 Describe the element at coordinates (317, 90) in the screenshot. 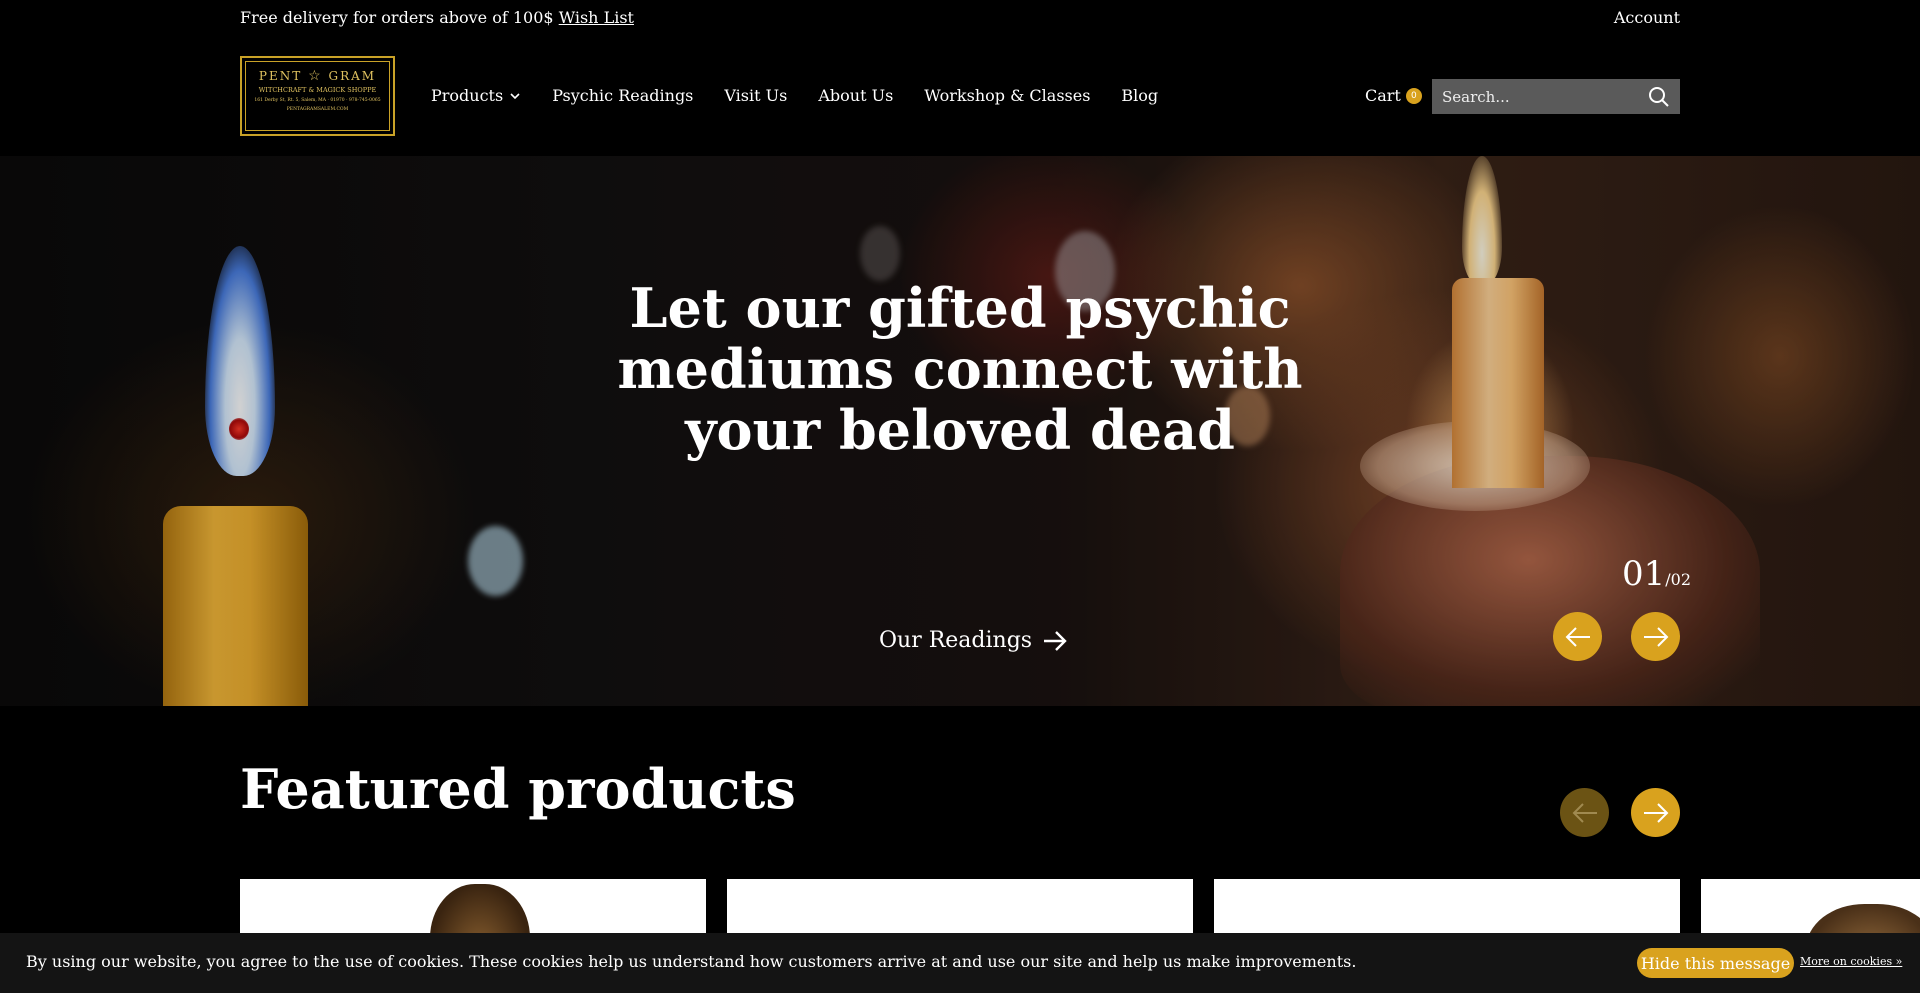

I see `logo-subtitle: WITCHCRAFT & MAGICK SHOPPE` at that location.